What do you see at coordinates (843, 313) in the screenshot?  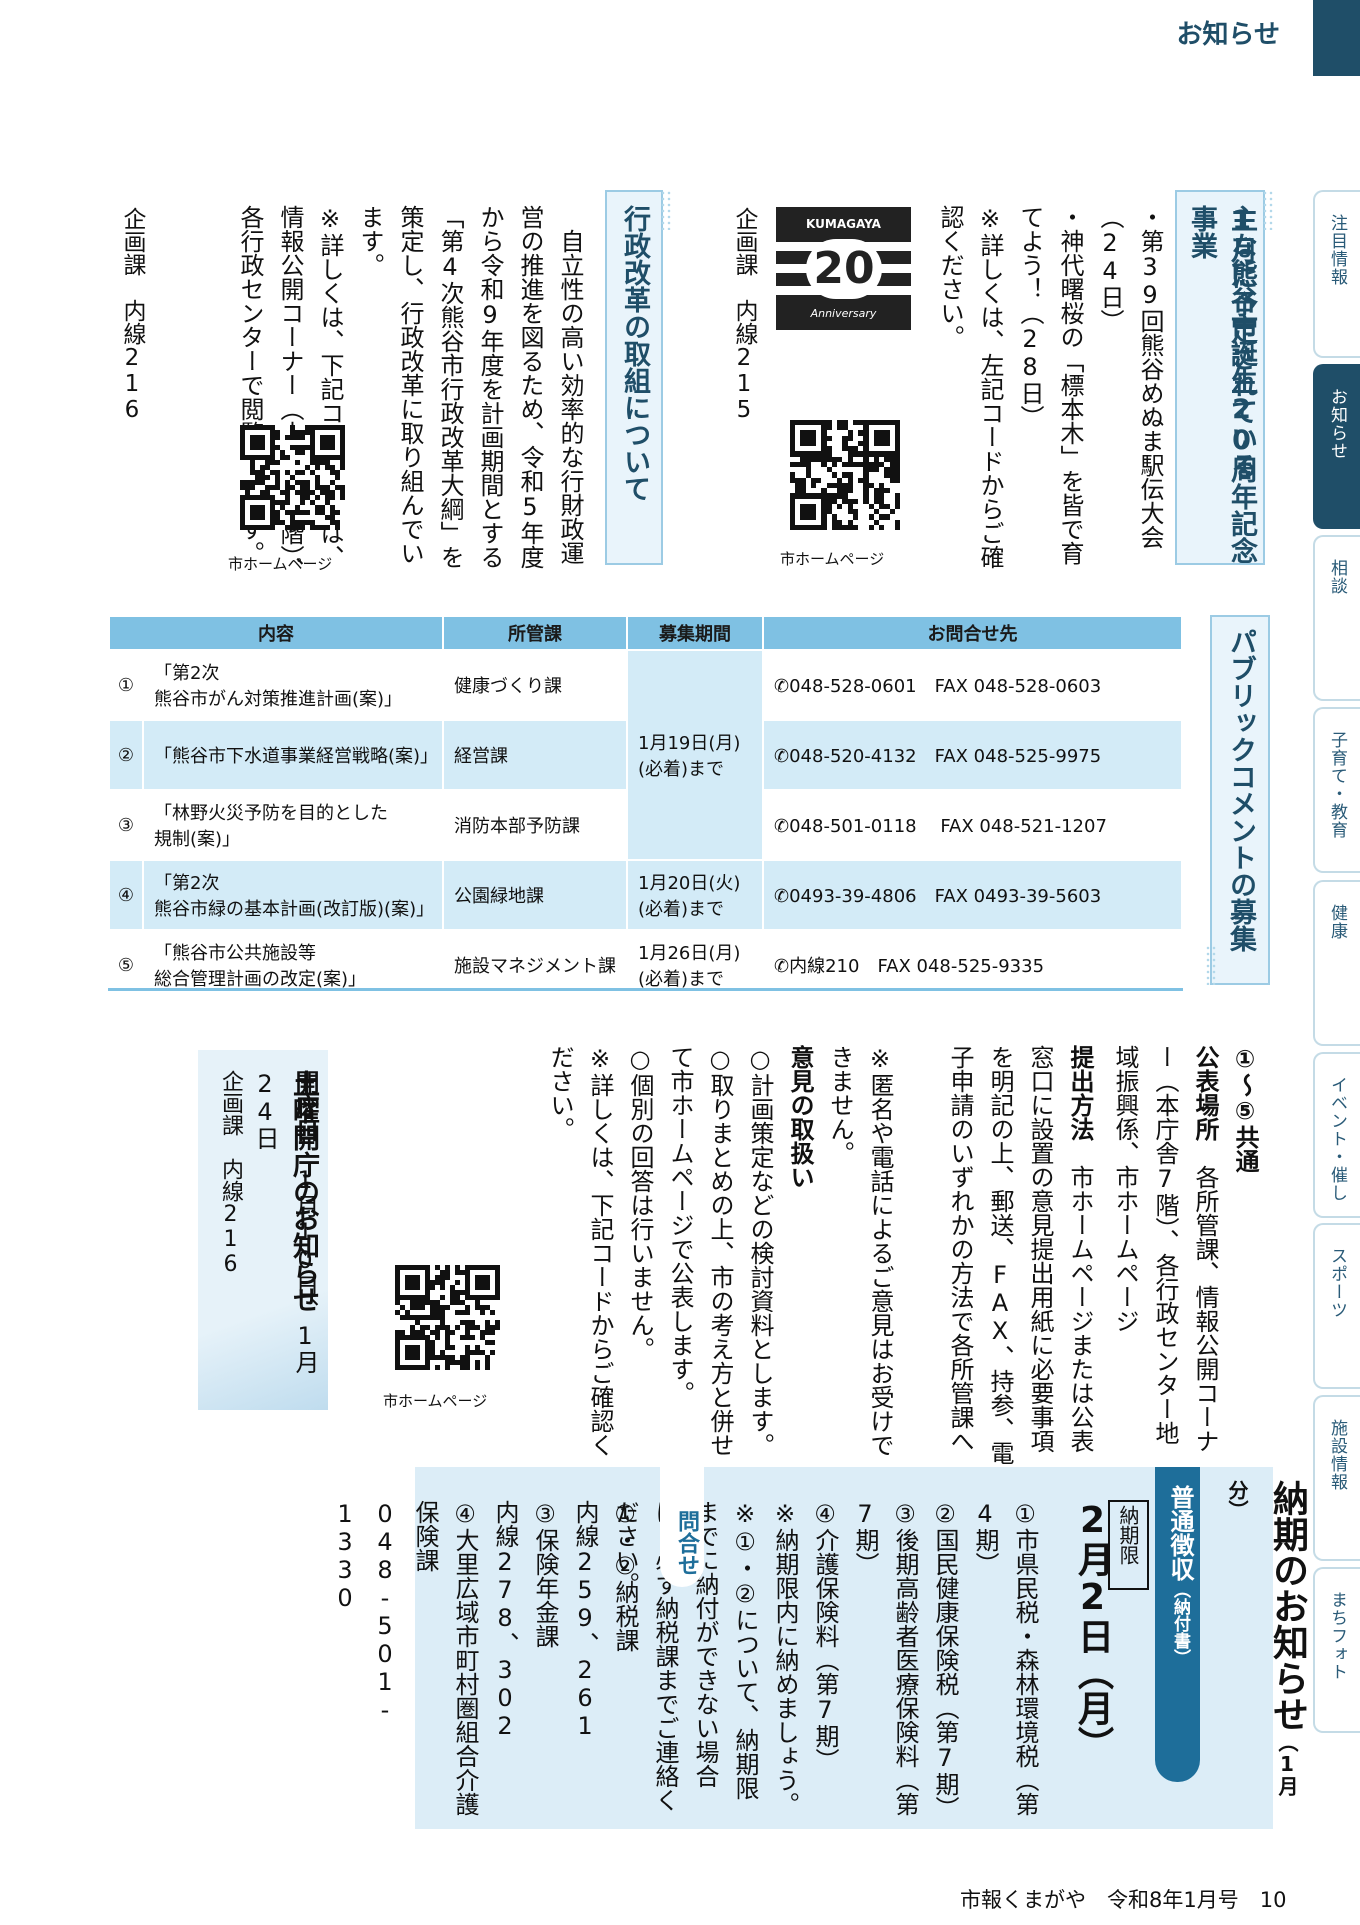 I see `logo-sub-text: Anniversary` at bounding box center [843, 313].